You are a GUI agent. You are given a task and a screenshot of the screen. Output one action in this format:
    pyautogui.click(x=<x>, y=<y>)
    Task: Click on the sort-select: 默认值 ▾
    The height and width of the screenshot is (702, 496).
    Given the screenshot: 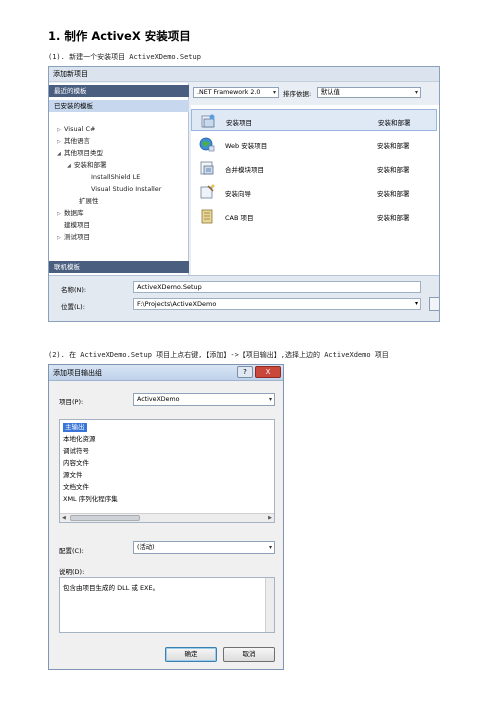 What is the action you would take?
    pyautogui.click(x=369, y=92)
    